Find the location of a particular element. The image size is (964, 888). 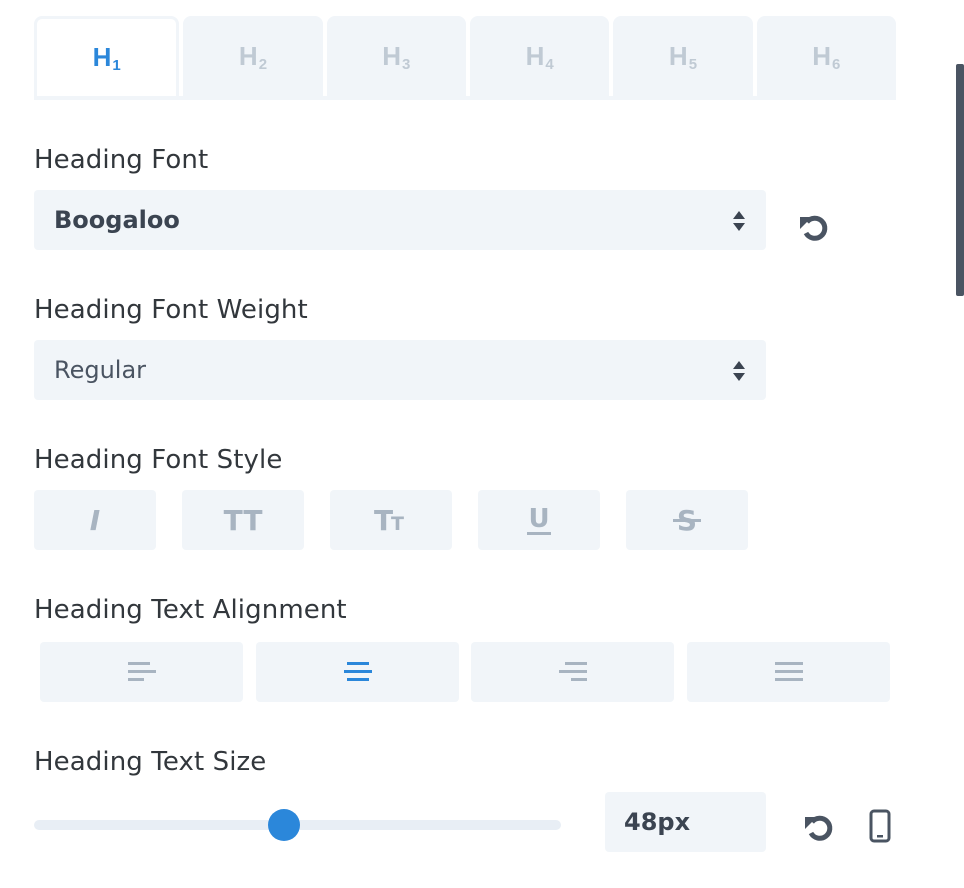

align-center-icon is located at coordinates (357, 671).